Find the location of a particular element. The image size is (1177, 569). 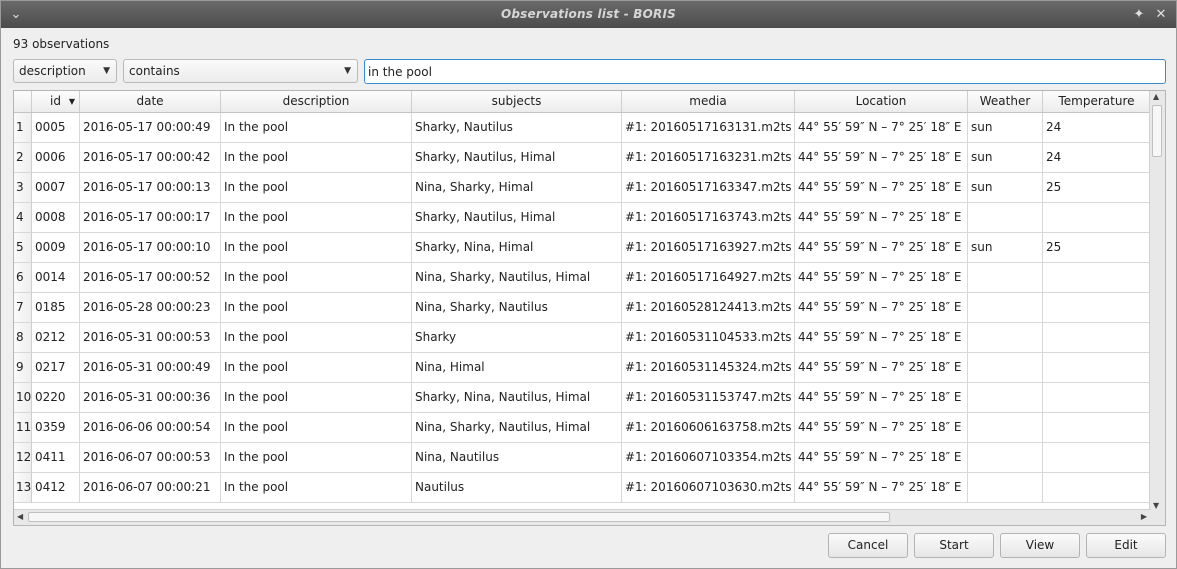

table-cell-id: 0212 is located at coordinates (56, 338).